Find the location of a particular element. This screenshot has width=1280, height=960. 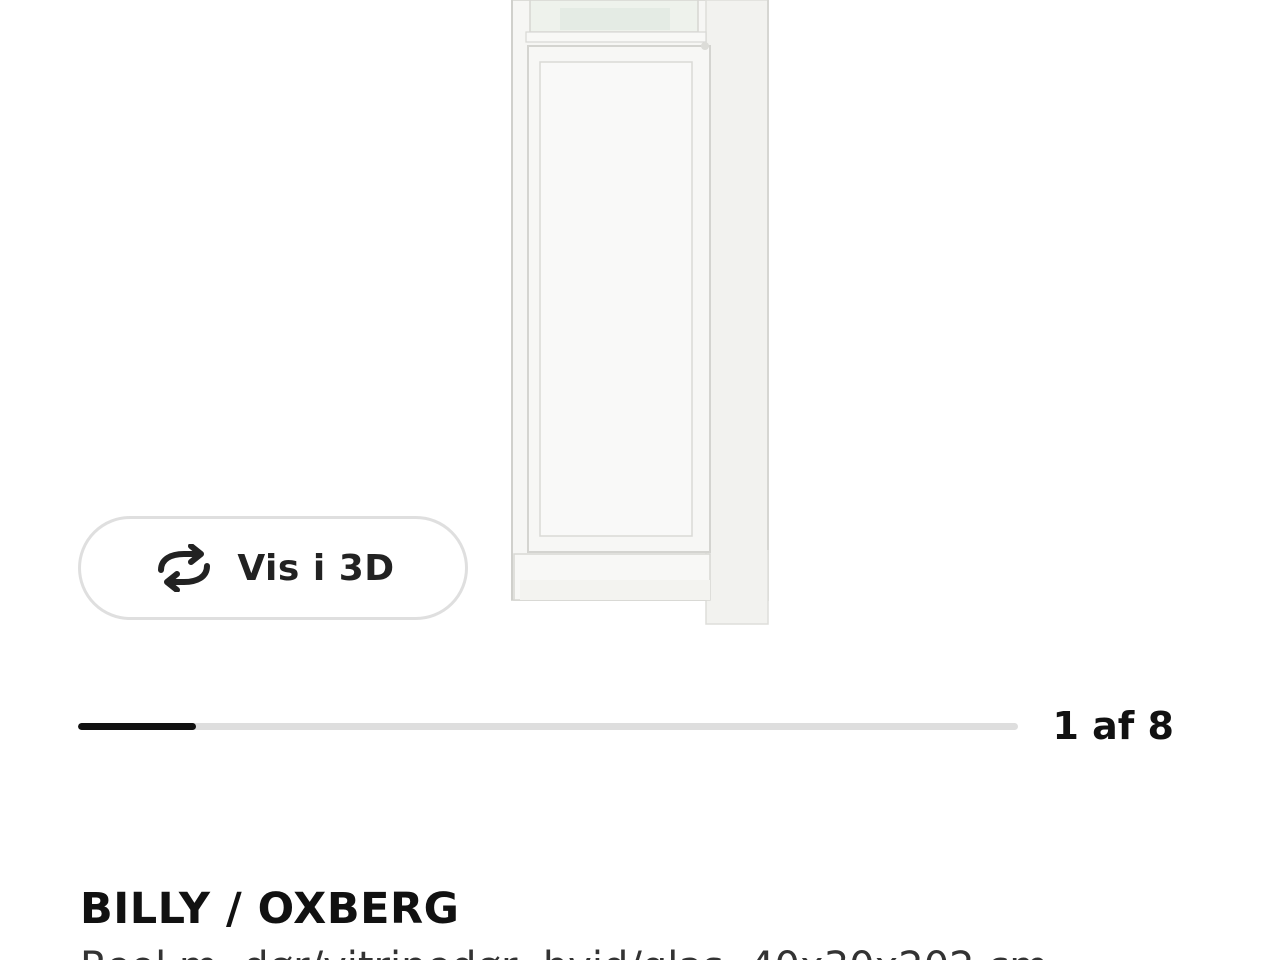

gallery-progress-fill is located at coordinates (137, 726).